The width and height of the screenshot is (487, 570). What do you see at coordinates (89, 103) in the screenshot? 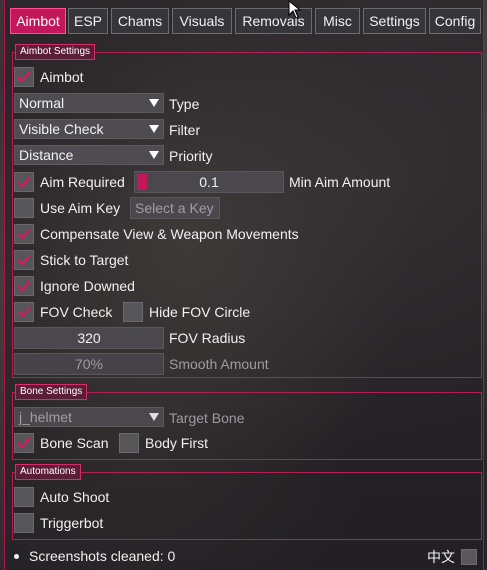
I see `type-dropdown: Normal` at bounding box center [89, 103].